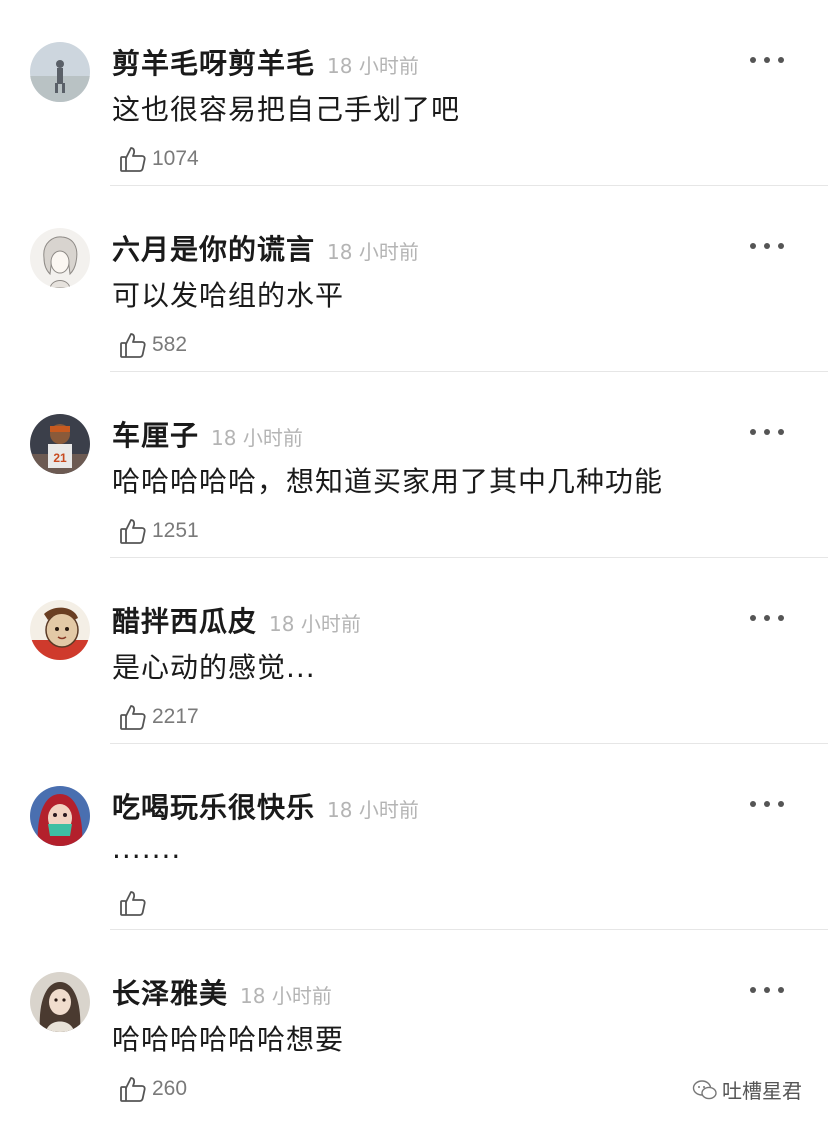 The height and width of the screenshot is (1126, 828). I want to click on comment-text: 哈哈哈哈哈哈想要, so click(228, 1039).